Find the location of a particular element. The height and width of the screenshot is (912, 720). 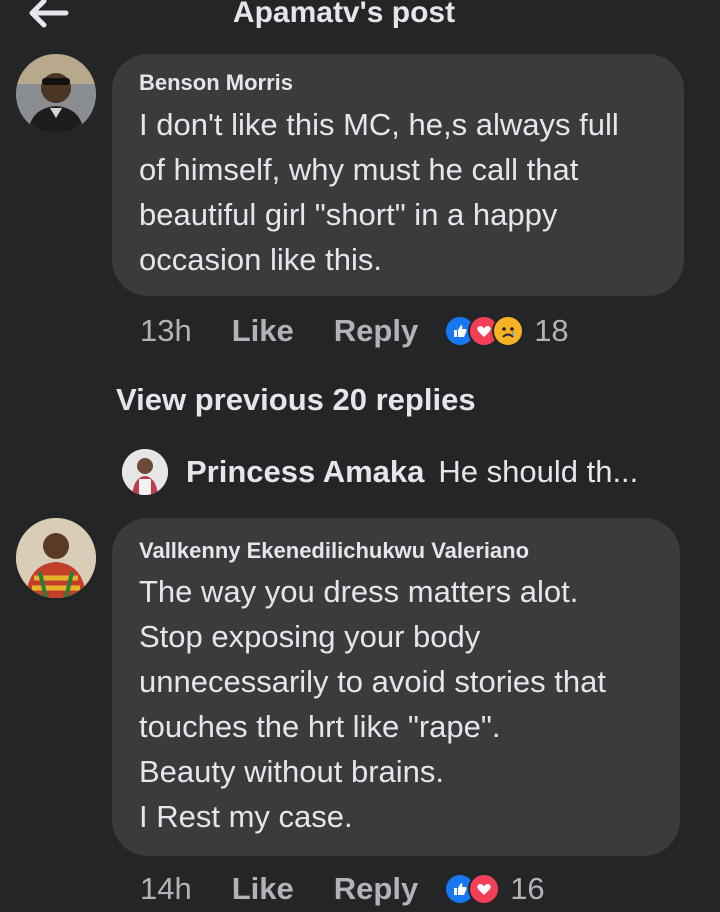

reaction-count: 16 is located at coordinates (527, 888).